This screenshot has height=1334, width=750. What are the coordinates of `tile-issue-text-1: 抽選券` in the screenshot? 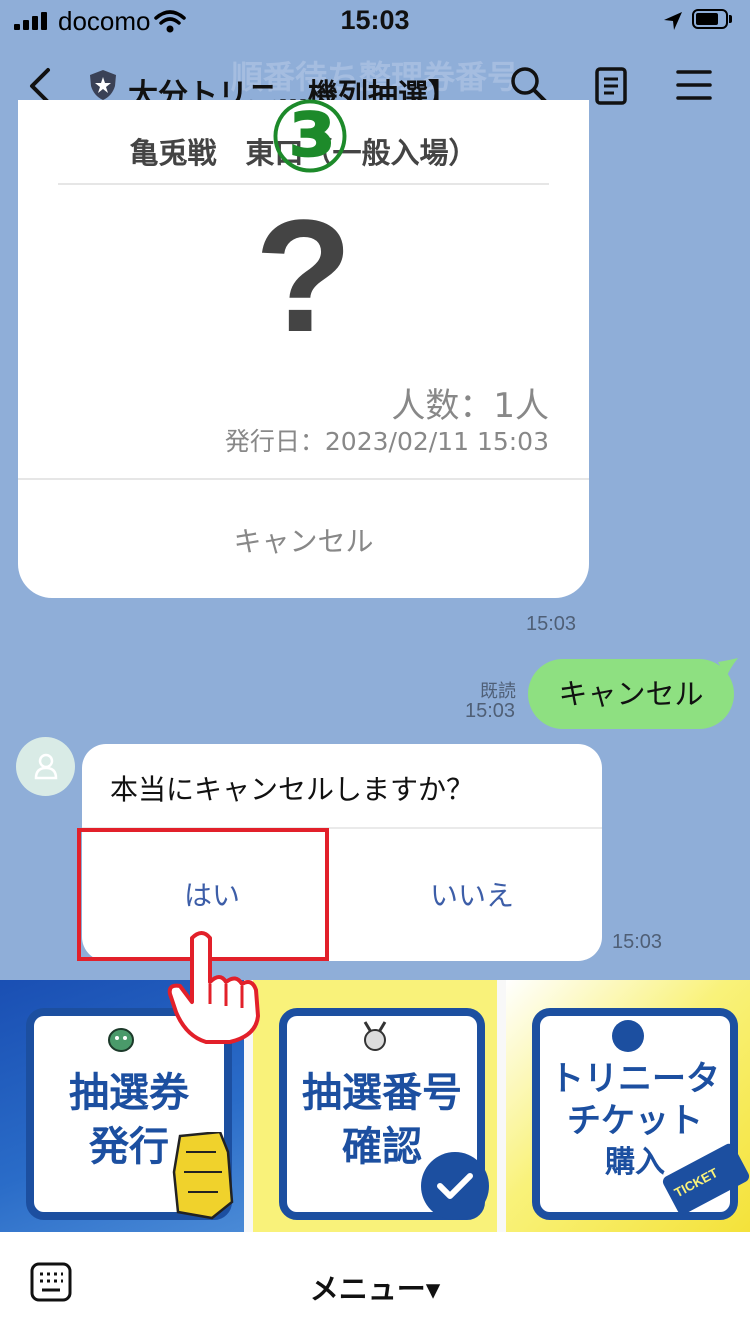 It's located at (129, 1093).